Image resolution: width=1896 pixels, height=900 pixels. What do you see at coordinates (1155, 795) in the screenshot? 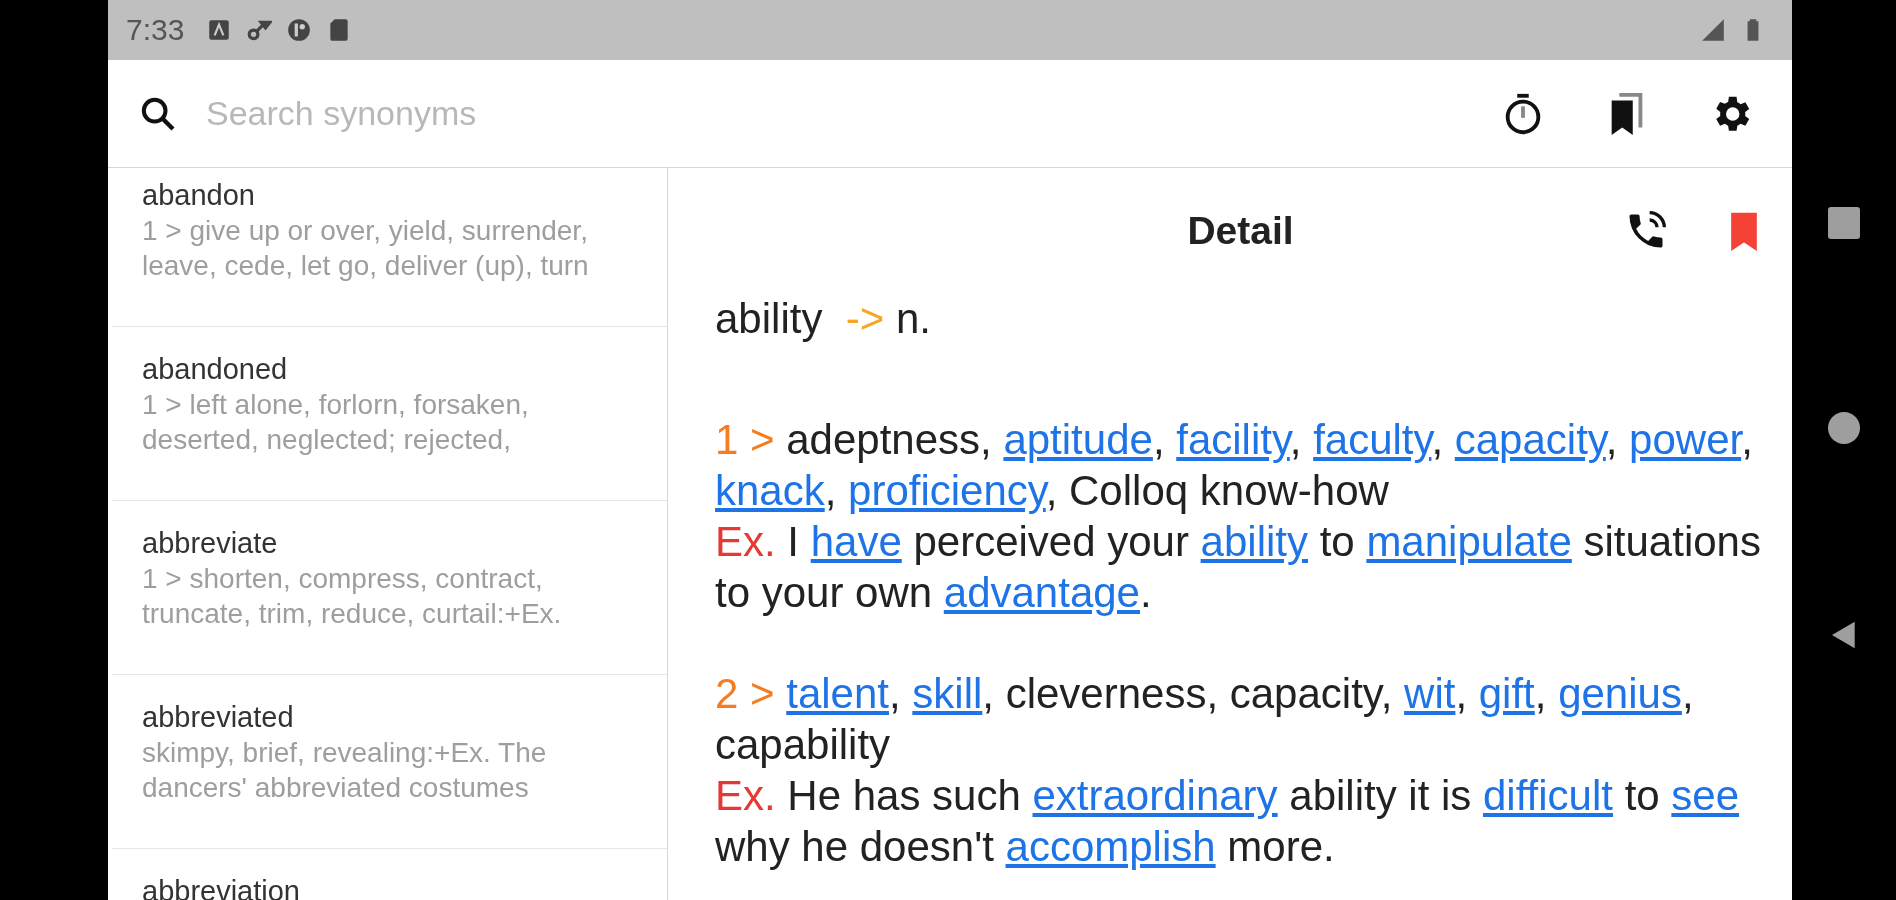
I see `synonym-link: extraordinary` at bounding box center [1155, 795].